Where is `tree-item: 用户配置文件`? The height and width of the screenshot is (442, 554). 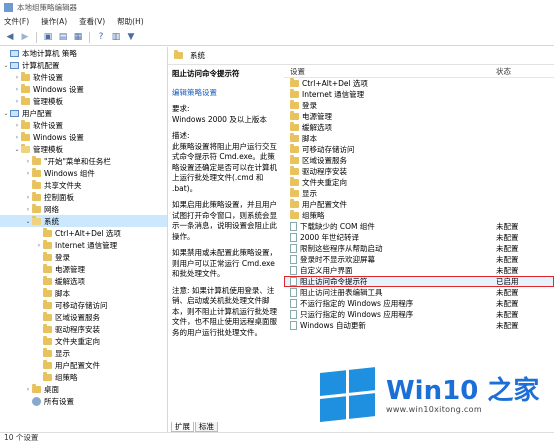
tree-item: 用户配置文件 is located at coordinates (83, 365).